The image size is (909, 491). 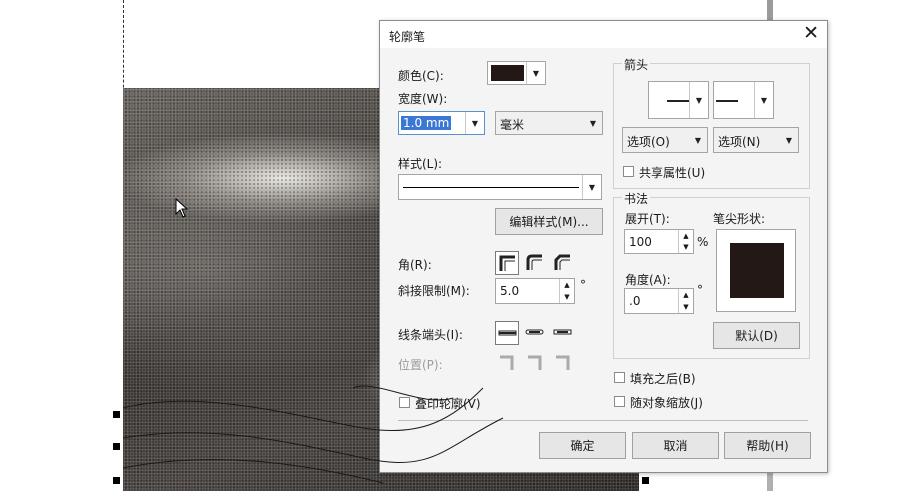 I want to click on nib-shape-label: 笔尖形状:, so click(x=739, y=219).